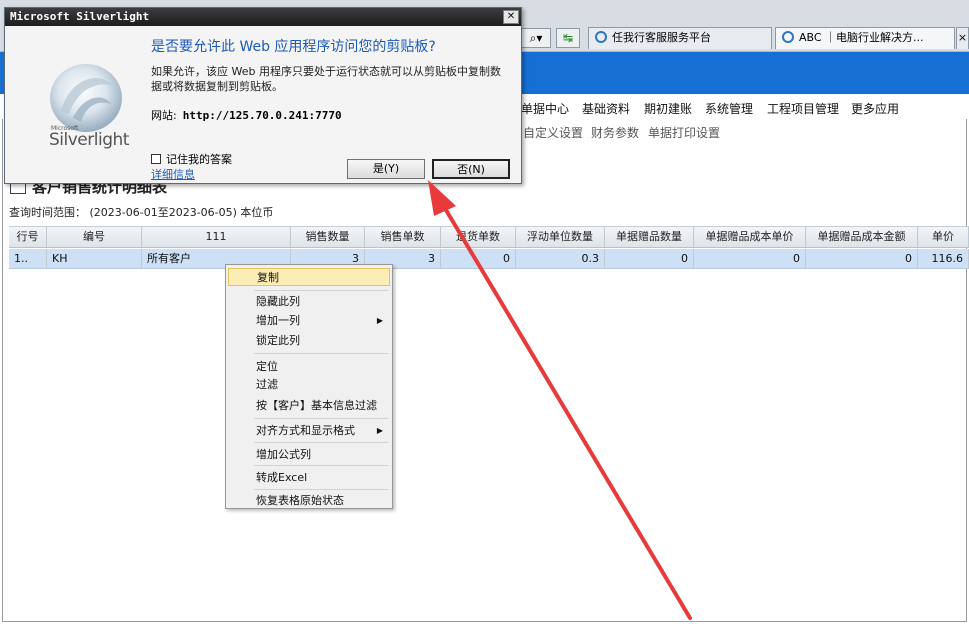  I want to click on submenu-custom-settings: 自定义设置, so click(553, 132).